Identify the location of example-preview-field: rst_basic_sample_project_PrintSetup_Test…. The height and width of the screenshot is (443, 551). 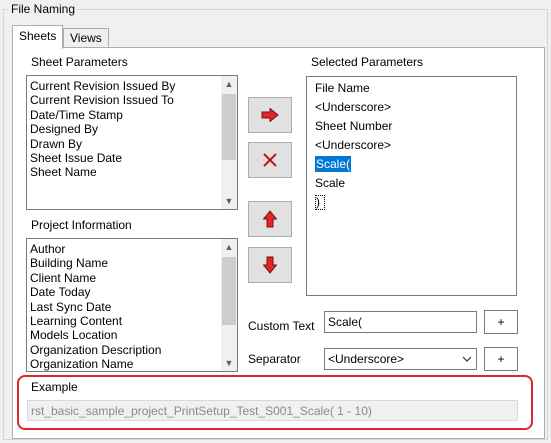
(272, 410).